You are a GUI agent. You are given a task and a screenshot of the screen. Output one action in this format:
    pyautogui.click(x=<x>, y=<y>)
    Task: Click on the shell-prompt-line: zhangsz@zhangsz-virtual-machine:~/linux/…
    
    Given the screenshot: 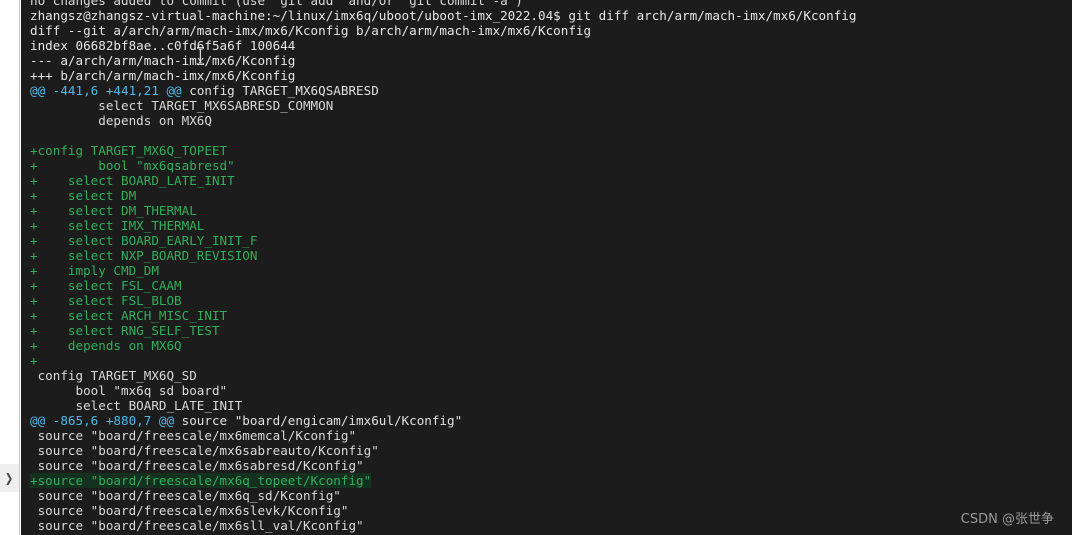 What is the action you would take?
    pyautogui.click(x=443, y=15)
    